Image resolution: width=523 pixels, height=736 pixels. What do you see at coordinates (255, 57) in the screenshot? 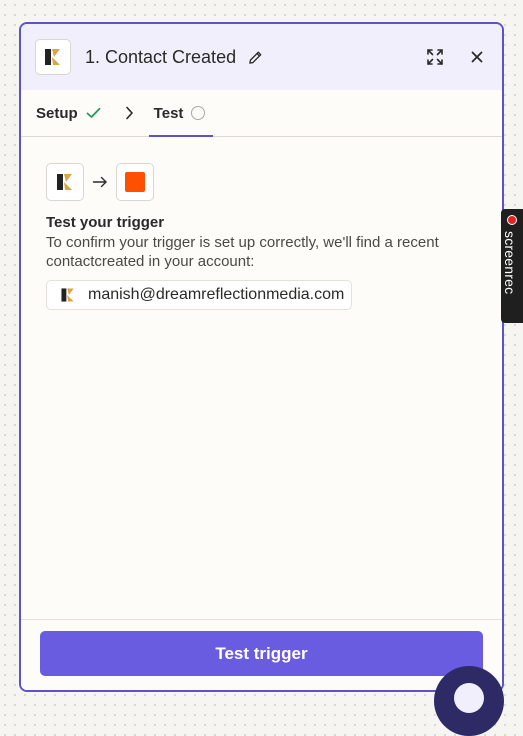
I see `pencil-icon` at bounding box center [255, 57].